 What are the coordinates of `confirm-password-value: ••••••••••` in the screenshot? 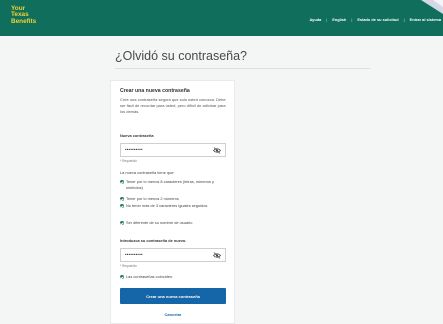 It's located at (134, 254).